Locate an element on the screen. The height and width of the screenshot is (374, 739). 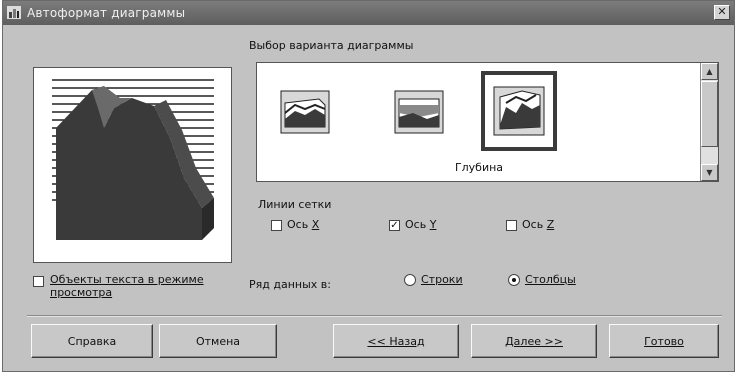
button-row-divider is located at coordinates (374, 316).